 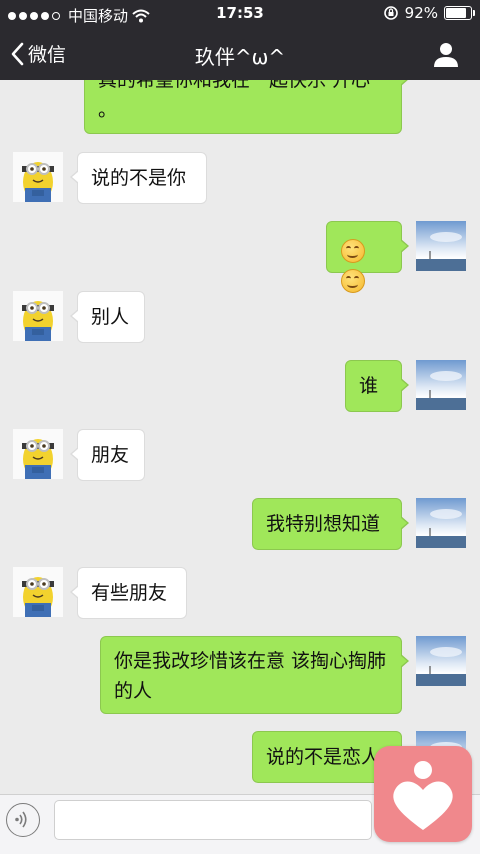 I want to click on heart-person-icon, so click(x=423, y=795).